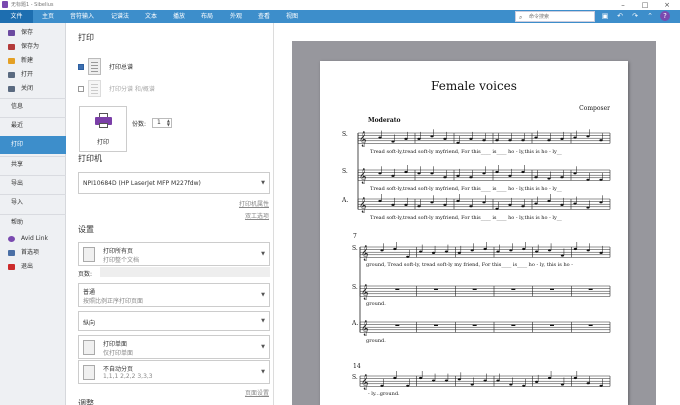 This screenshot has height=405, width=680. I want to click on tab-play: 播放, so click(179, 16).